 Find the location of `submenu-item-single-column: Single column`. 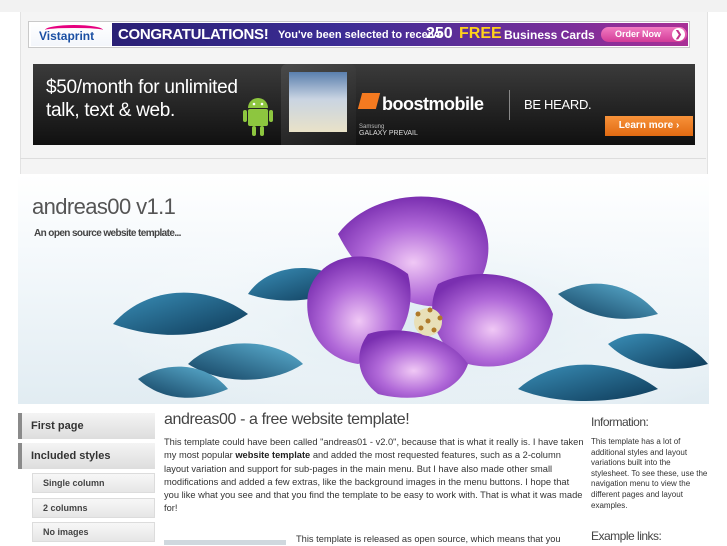

submenu-item-single-column: Single column is located at coordinates (93, 483).